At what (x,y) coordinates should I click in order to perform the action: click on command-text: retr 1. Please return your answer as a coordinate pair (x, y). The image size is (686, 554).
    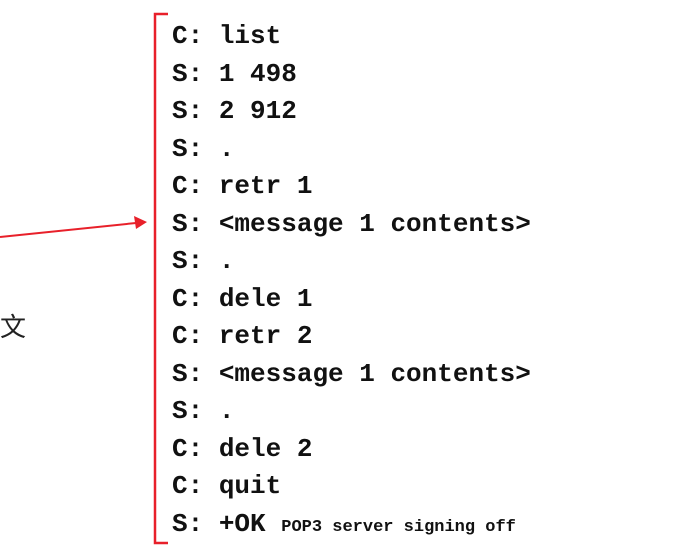
    Looking at the image, I should click on (265, 186).